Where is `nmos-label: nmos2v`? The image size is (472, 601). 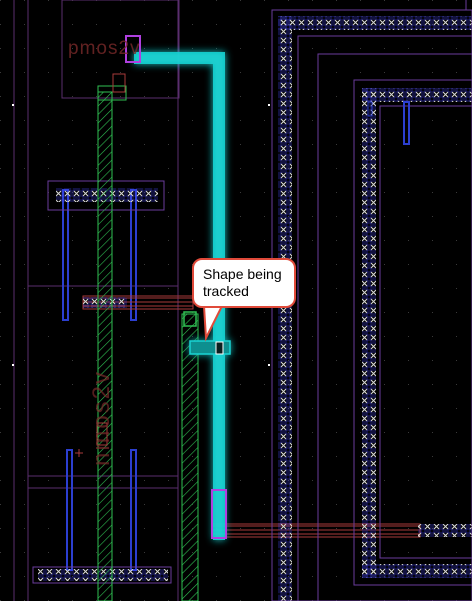 nmos-label: nmos2v is located at coordinates (101, 417).